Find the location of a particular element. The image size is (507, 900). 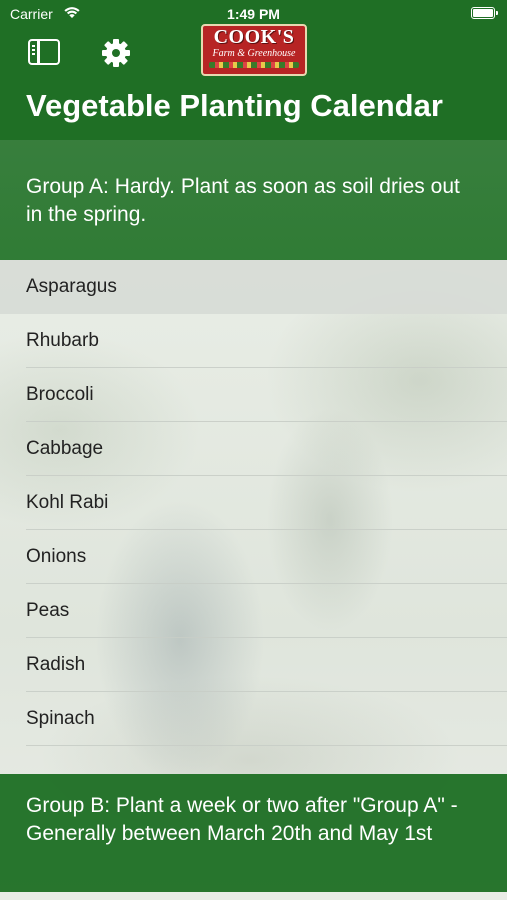

list-item-cabbage: Cabbage is located at coordinates (253, 449).